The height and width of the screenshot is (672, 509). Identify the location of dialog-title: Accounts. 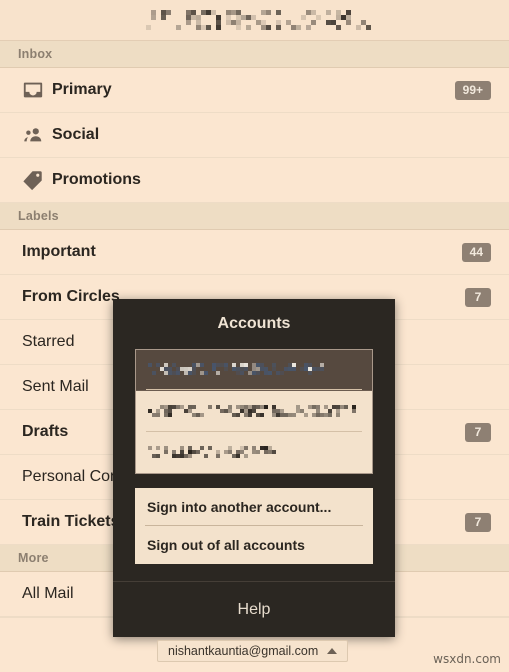
(254, 323).